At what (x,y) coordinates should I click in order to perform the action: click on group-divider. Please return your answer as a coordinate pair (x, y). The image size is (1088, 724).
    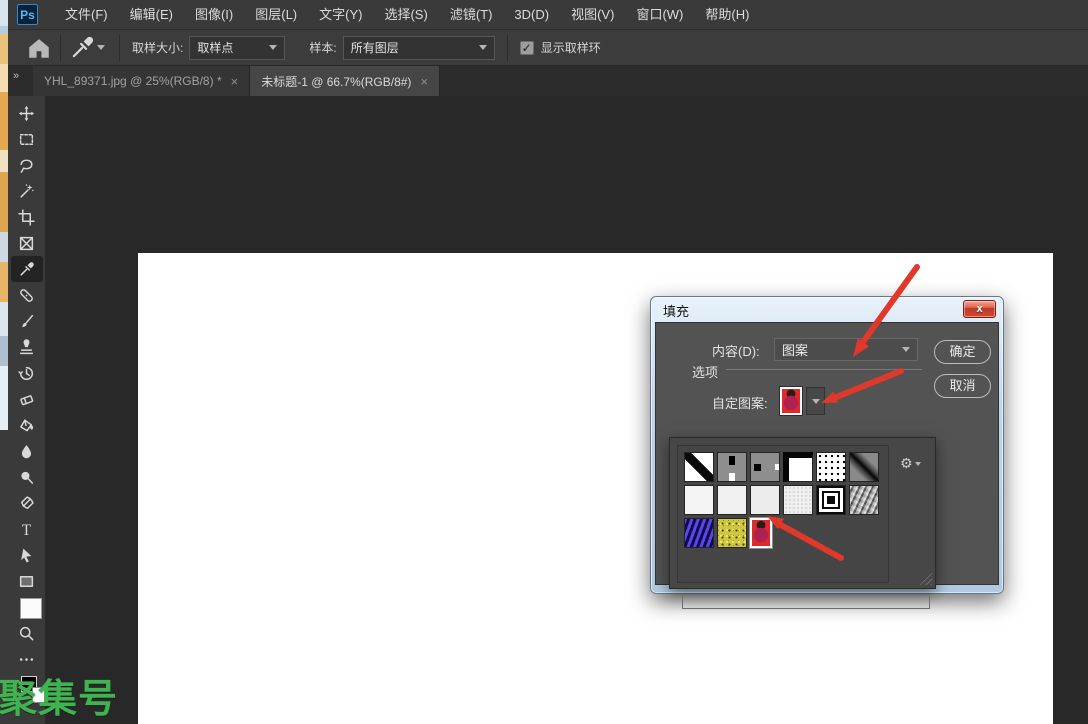
    Looking at the image, I should click on (824, 369).